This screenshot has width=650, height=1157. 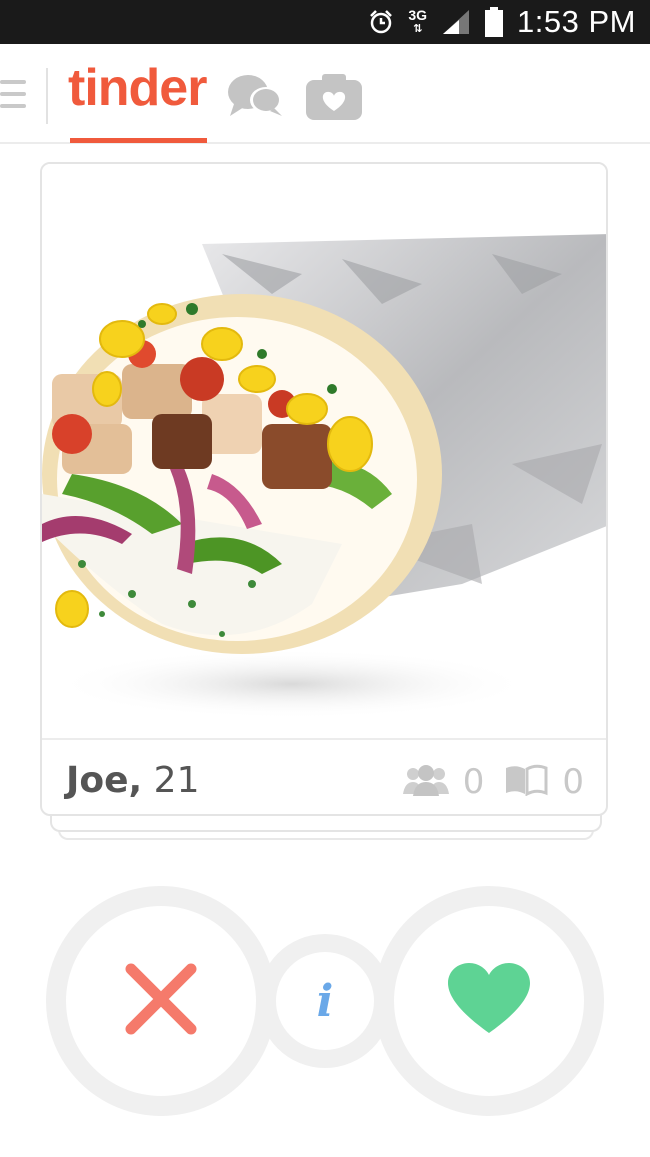 I want to click on book-icon, so click(x=526, y=782).